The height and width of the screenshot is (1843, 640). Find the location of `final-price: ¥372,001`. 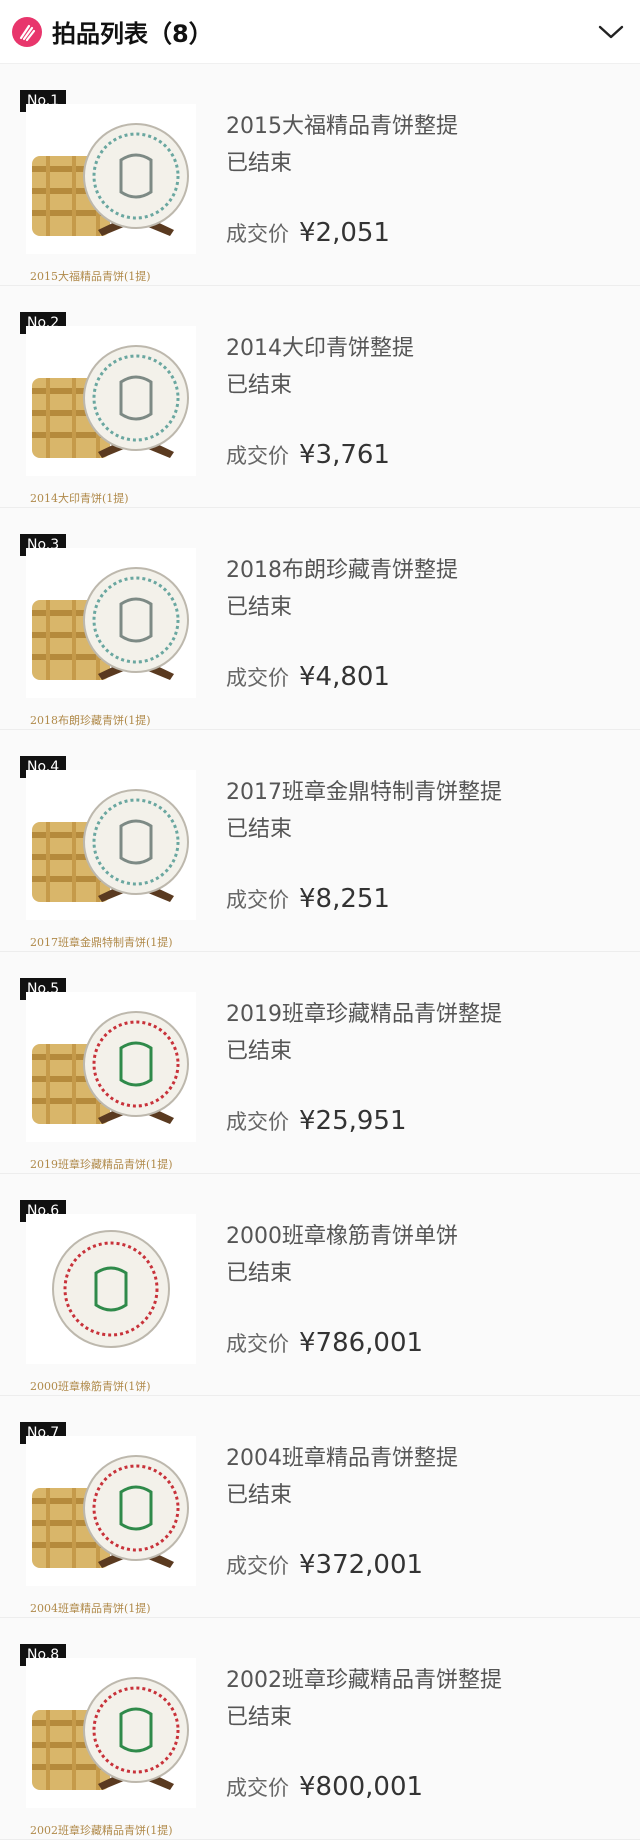

final-price: ¥372,001 is located at coordinates (361, 1565).